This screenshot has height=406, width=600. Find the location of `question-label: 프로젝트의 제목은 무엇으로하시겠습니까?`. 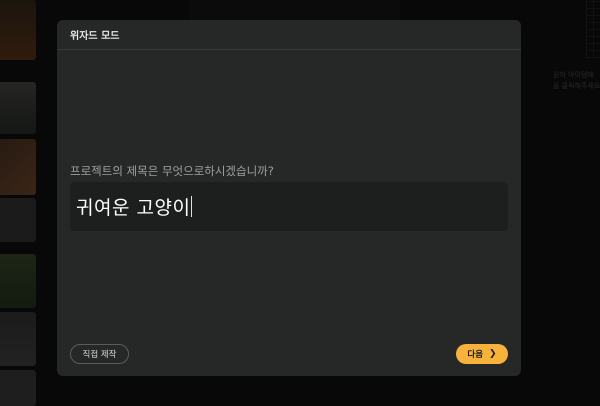

question-label: 프로젝트의 제목은 무엇으로하시겠습니까? is located at coordinates (172, 171).